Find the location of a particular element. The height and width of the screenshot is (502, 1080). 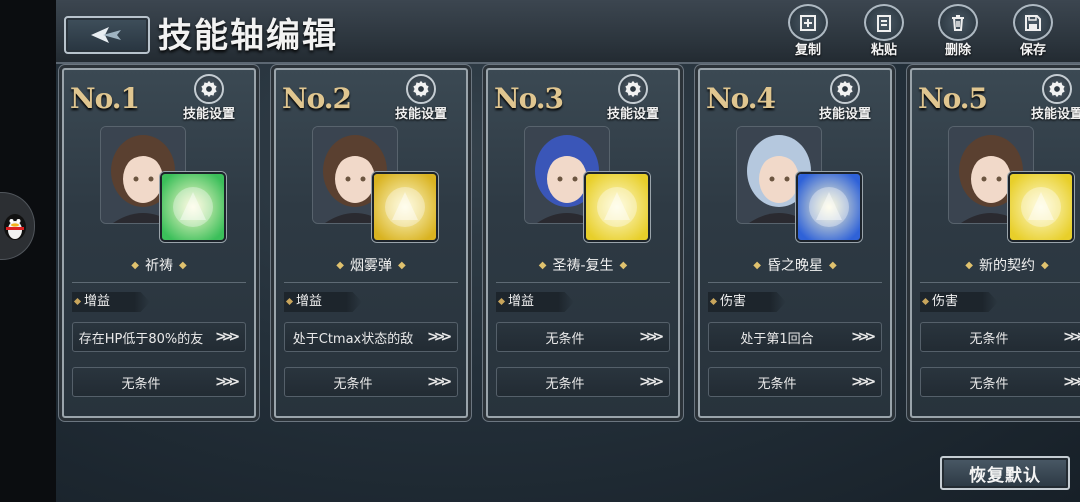

paste-button: 粘贴 is located at coordinates (884, 31).